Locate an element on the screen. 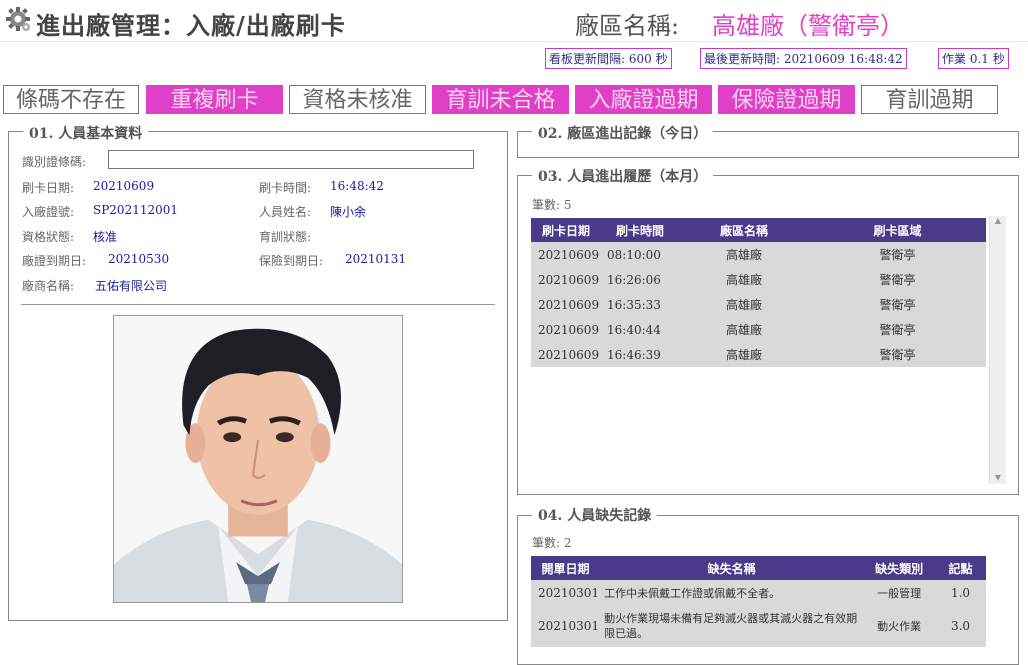 This screenshot has height=665, width=1028. status-duplicate-swipe: 重複刷卡 is located at coordinates (214, 99).